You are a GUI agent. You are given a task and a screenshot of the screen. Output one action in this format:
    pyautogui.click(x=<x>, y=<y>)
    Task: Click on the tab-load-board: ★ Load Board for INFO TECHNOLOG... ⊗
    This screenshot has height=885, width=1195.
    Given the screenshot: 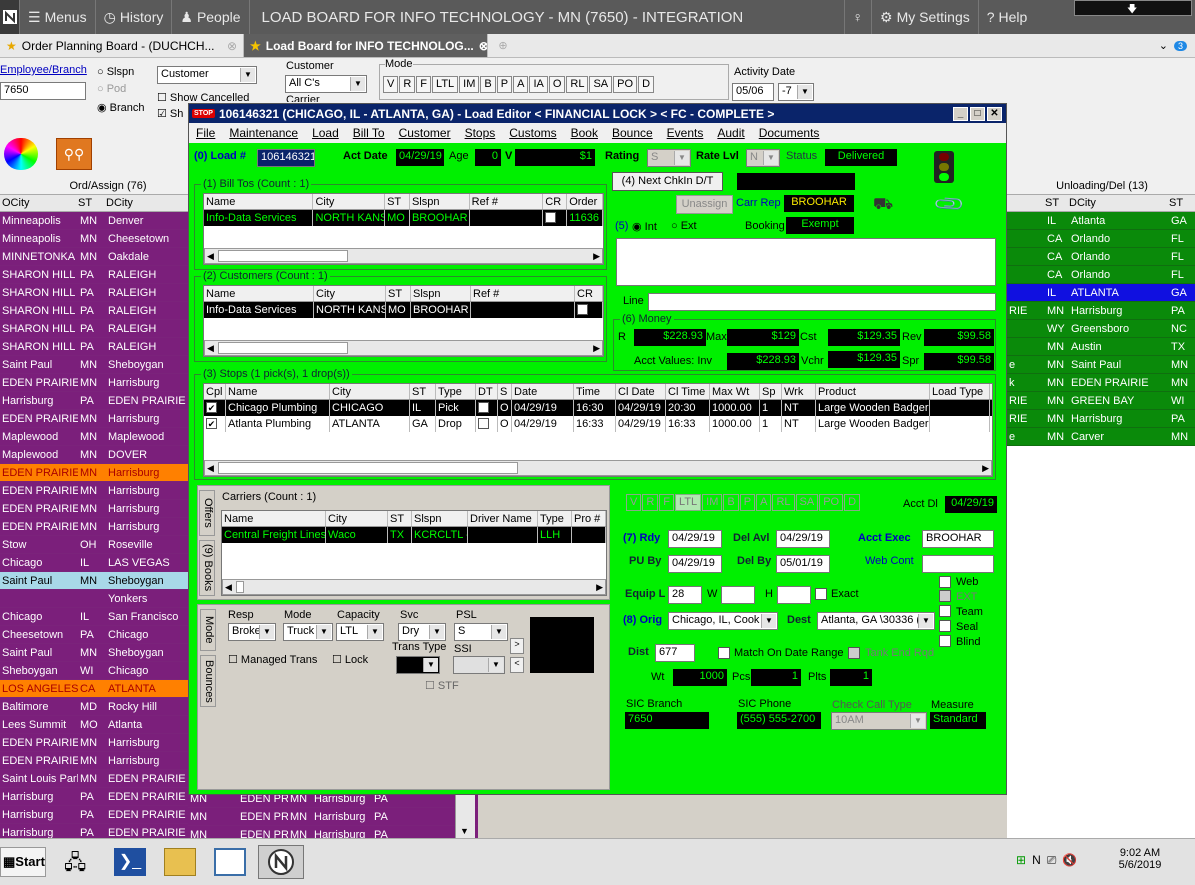 What is the action you would take?
    pyautogui.click(x=366, y=45)
    